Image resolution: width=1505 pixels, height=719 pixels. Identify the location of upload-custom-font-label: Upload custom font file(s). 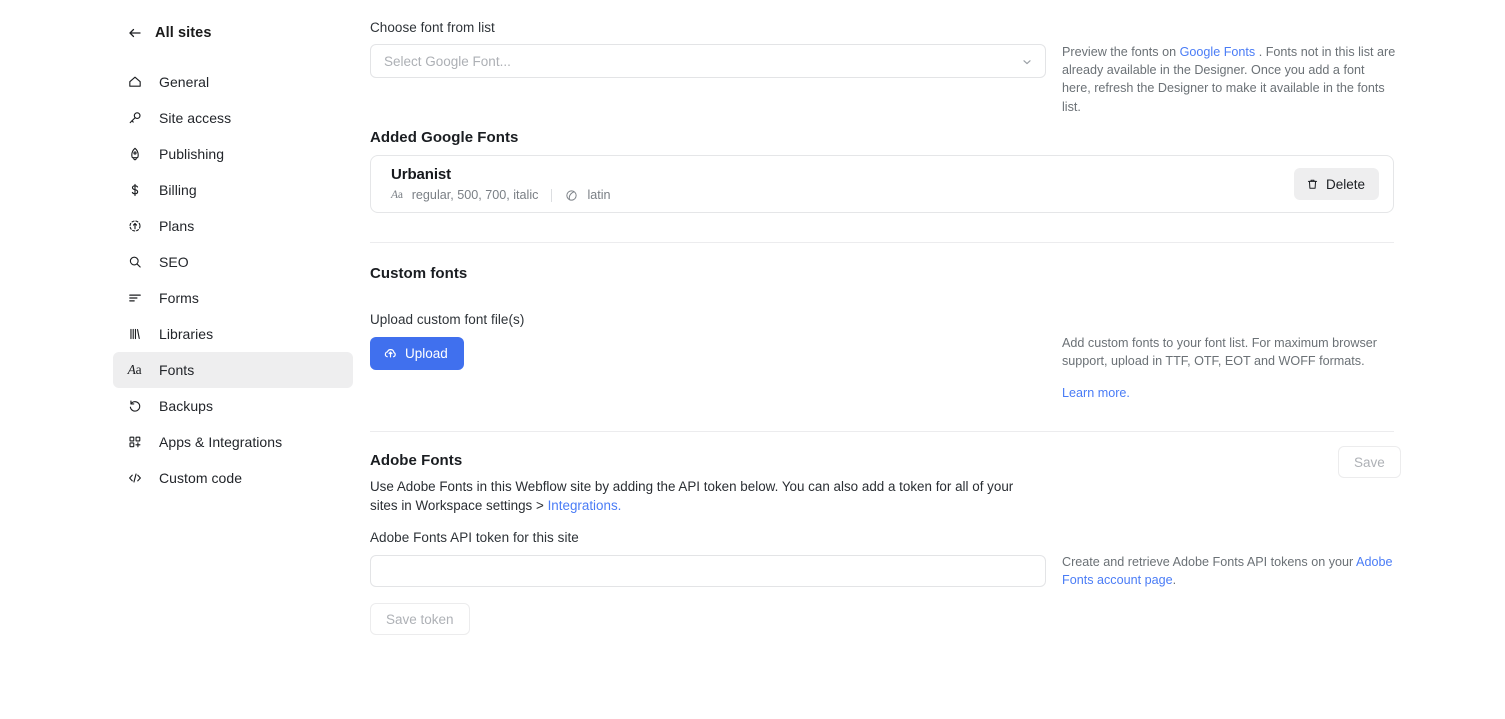
(447, 319).